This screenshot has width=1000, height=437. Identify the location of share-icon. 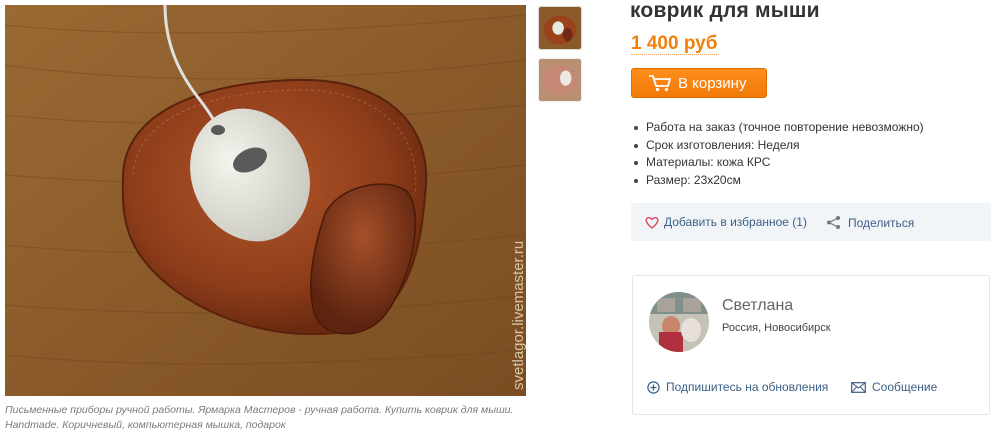
(833, 222).